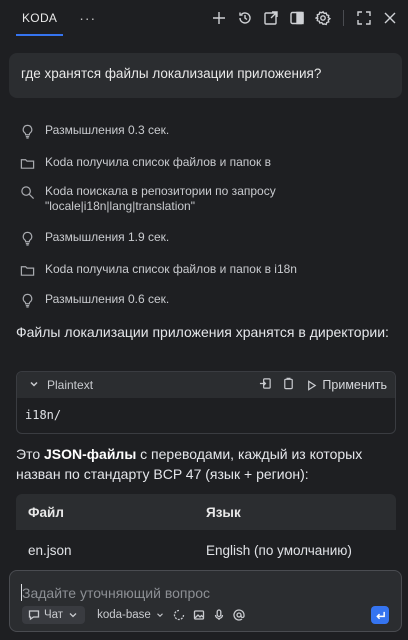 This screenshot has height=640, width=408. Describe the element at coordinates (50, 550) in the screenshot. I see `table-cell-file: en.json` at that location.